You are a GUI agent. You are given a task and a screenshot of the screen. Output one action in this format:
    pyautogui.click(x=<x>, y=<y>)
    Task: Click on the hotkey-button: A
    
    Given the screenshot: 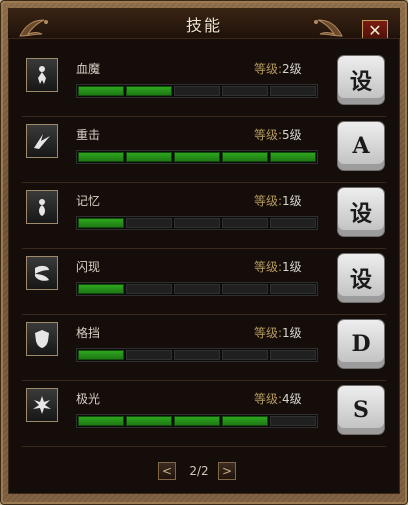 What is the action you would take?
    pyautogui.click(x=361, y=146)
    